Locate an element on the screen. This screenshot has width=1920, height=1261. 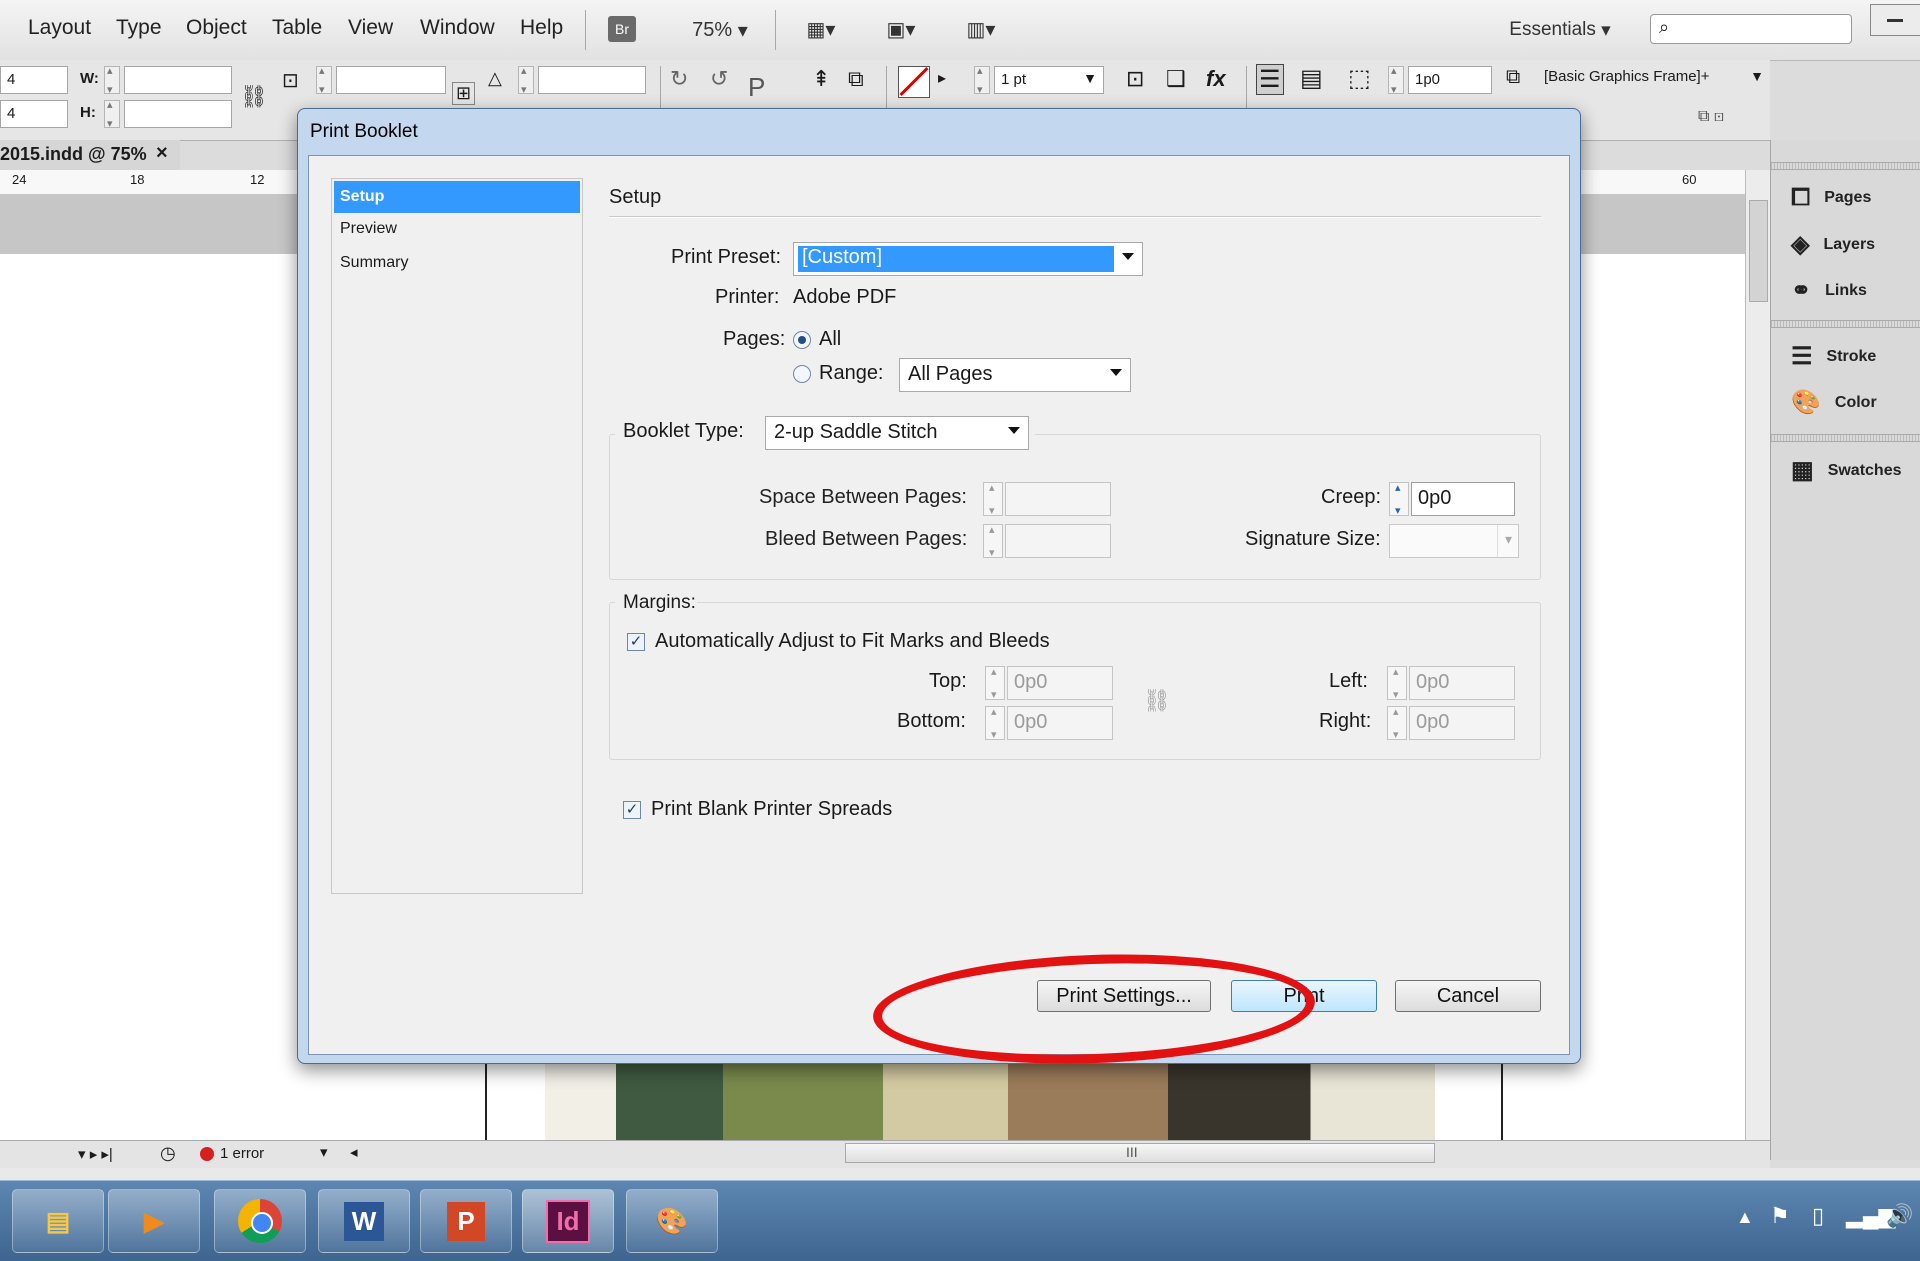
word-icon: W is located at coordinates (364, 1221).